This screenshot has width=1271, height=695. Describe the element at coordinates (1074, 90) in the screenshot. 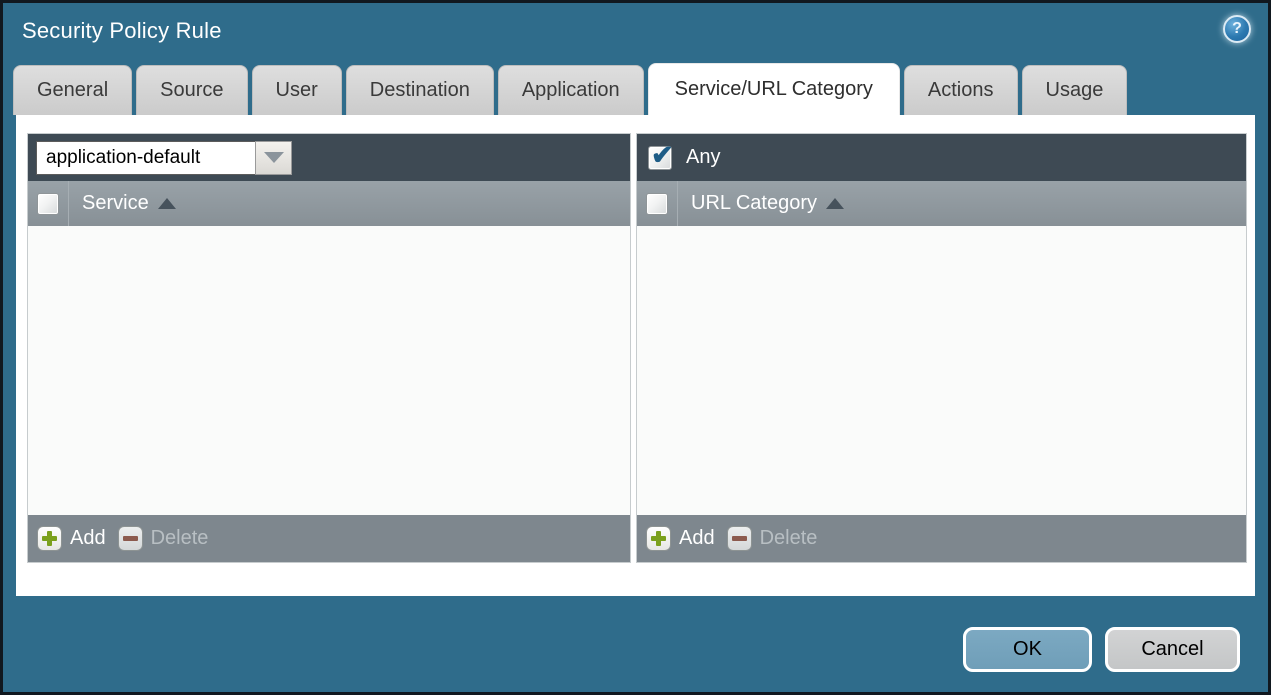

I see `tab-usage: Usage` at that location.